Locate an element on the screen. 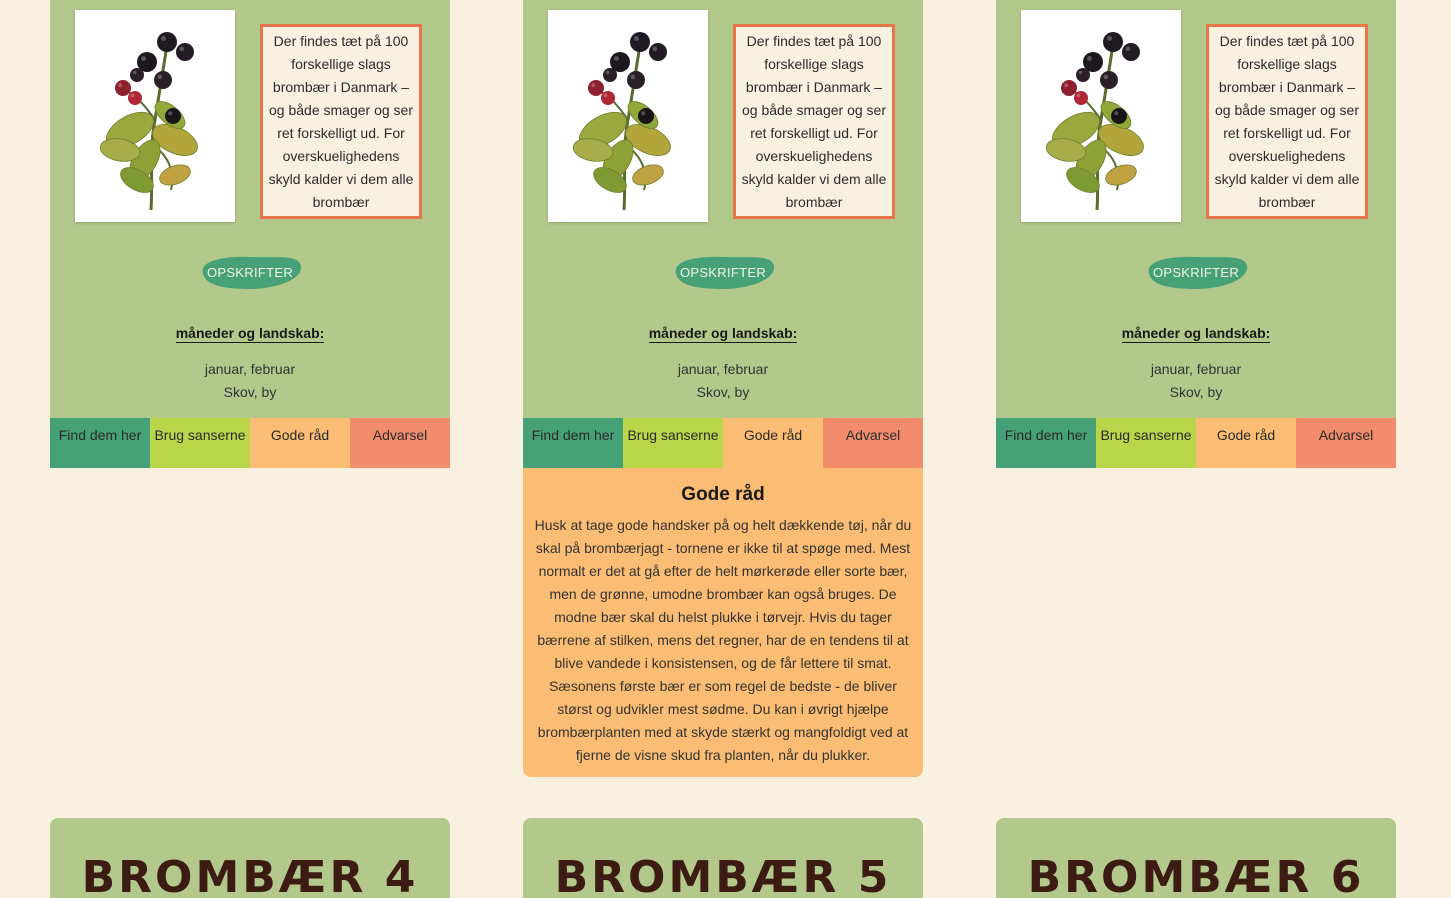  berry-card-4: BROMBÆR 4 is located at coordinates (250, 858).